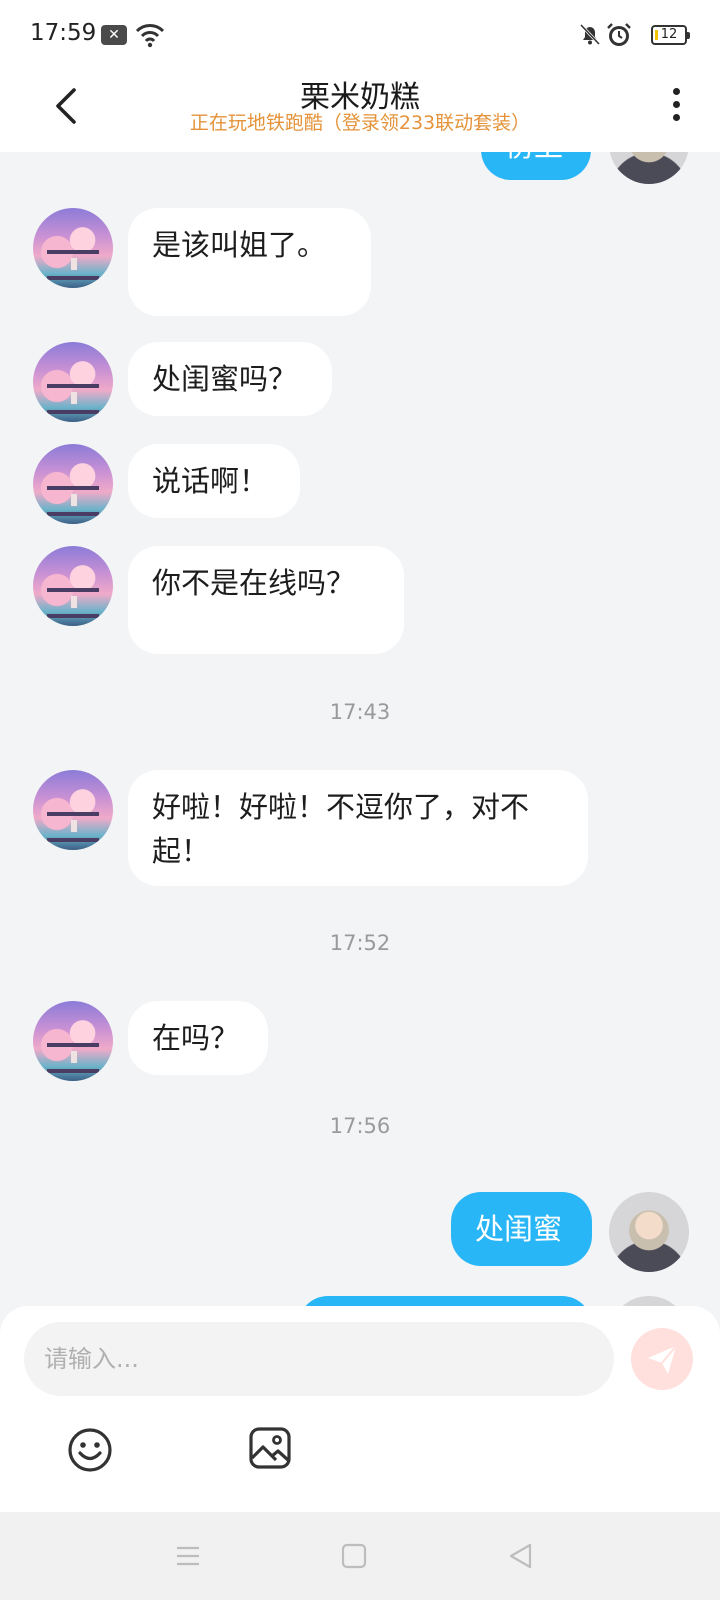 The image size is (720, 1600). What do you see at coordinates (63, 33) in the screenshot?
I see `status-time: 17:59` at bounding box center [63, 33].